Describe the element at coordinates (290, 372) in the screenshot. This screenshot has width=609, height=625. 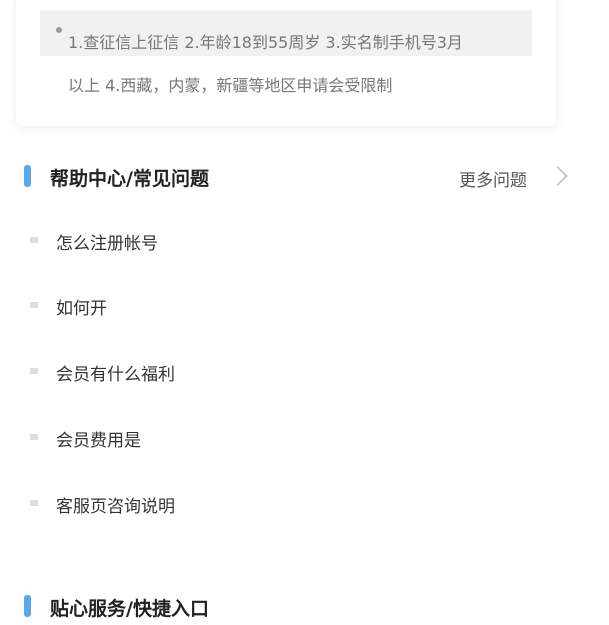
I see `faq-item-benefits: 会员有什么福利` at that location.